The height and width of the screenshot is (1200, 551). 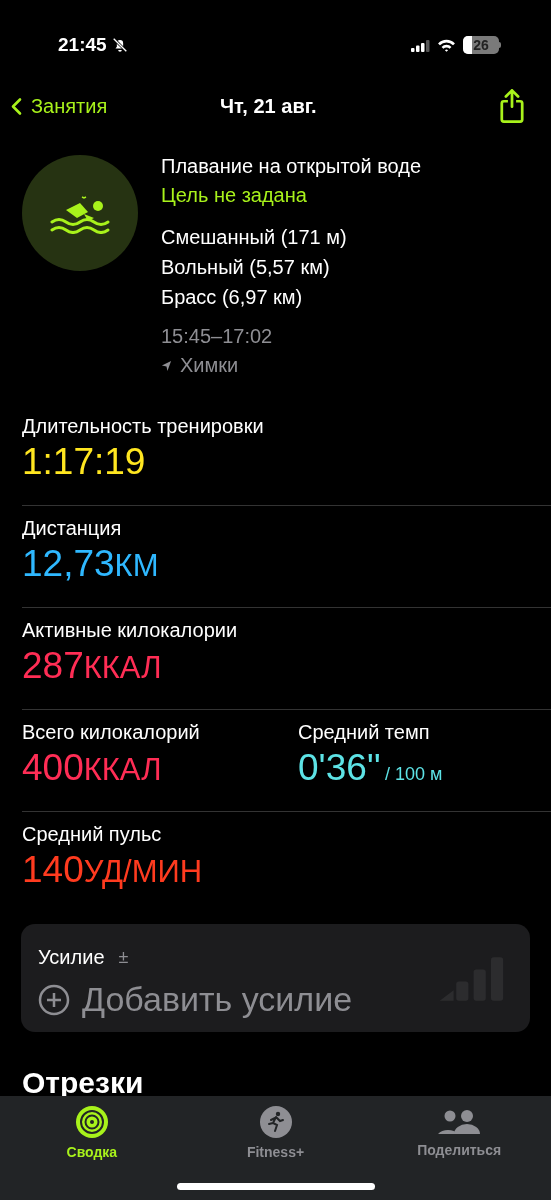 I want to click on metric-value: 12,73КМ, so click(x=91, y=564).